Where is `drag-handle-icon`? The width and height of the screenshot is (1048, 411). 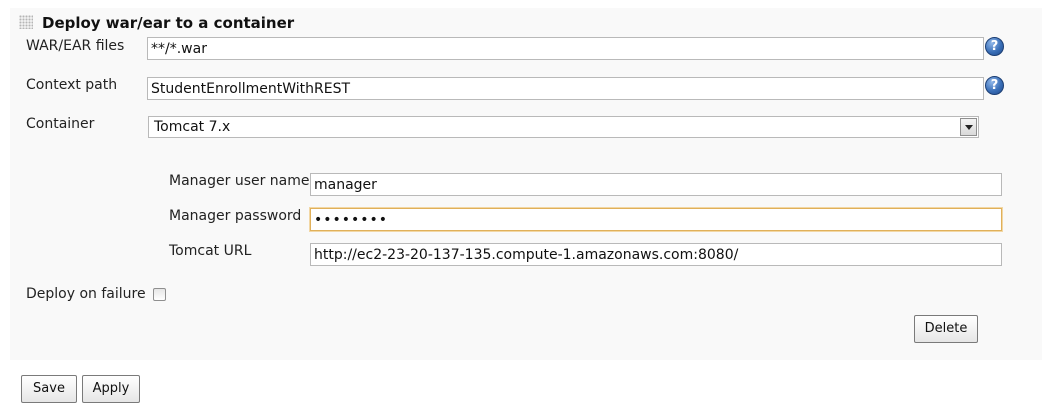
drag-handle-icon is located at coordinates (26, 22).